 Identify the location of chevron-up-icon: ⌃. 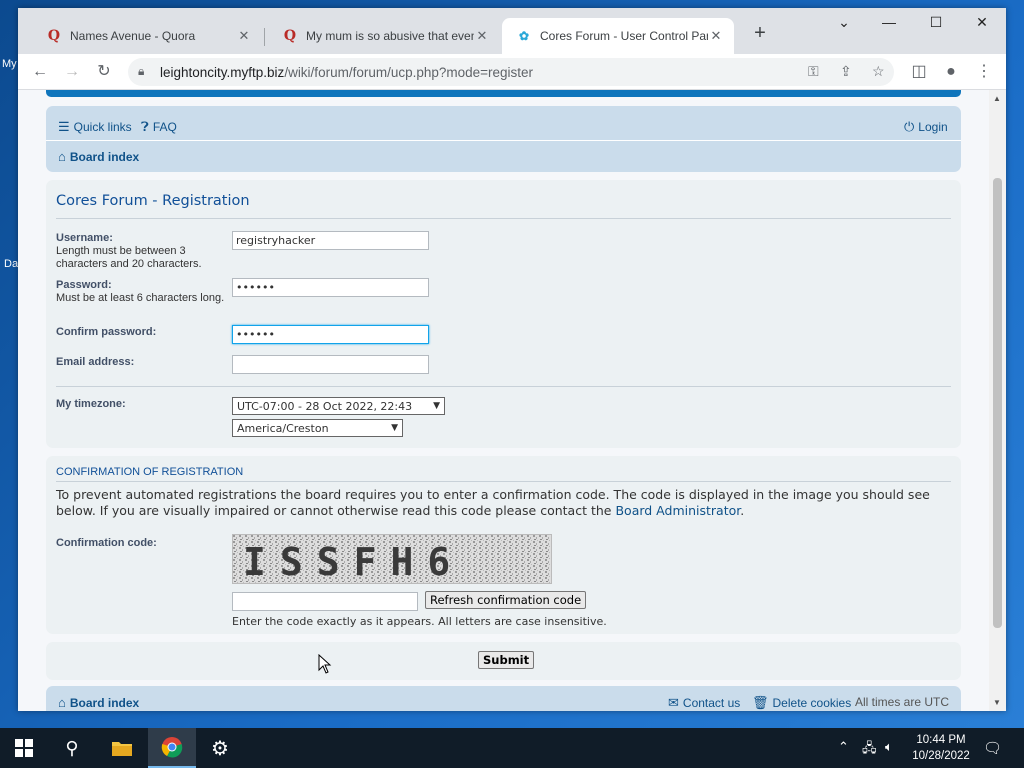
(843, 747).